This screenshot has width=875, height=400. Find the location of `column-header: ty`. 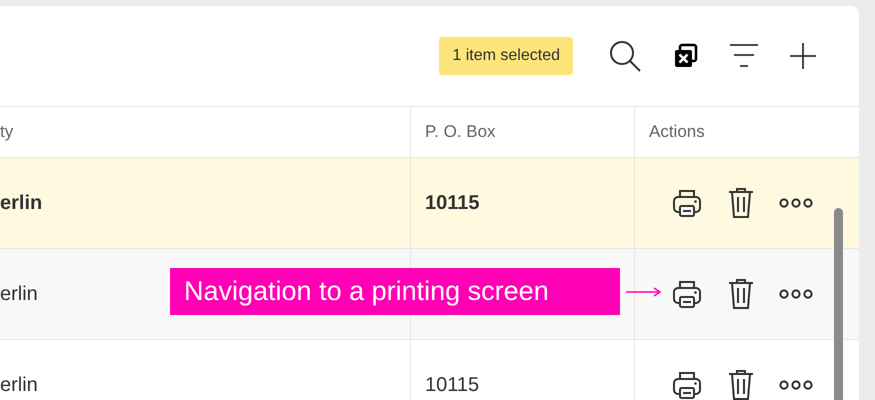

column-header: ty is located at coordinates (7, 132).